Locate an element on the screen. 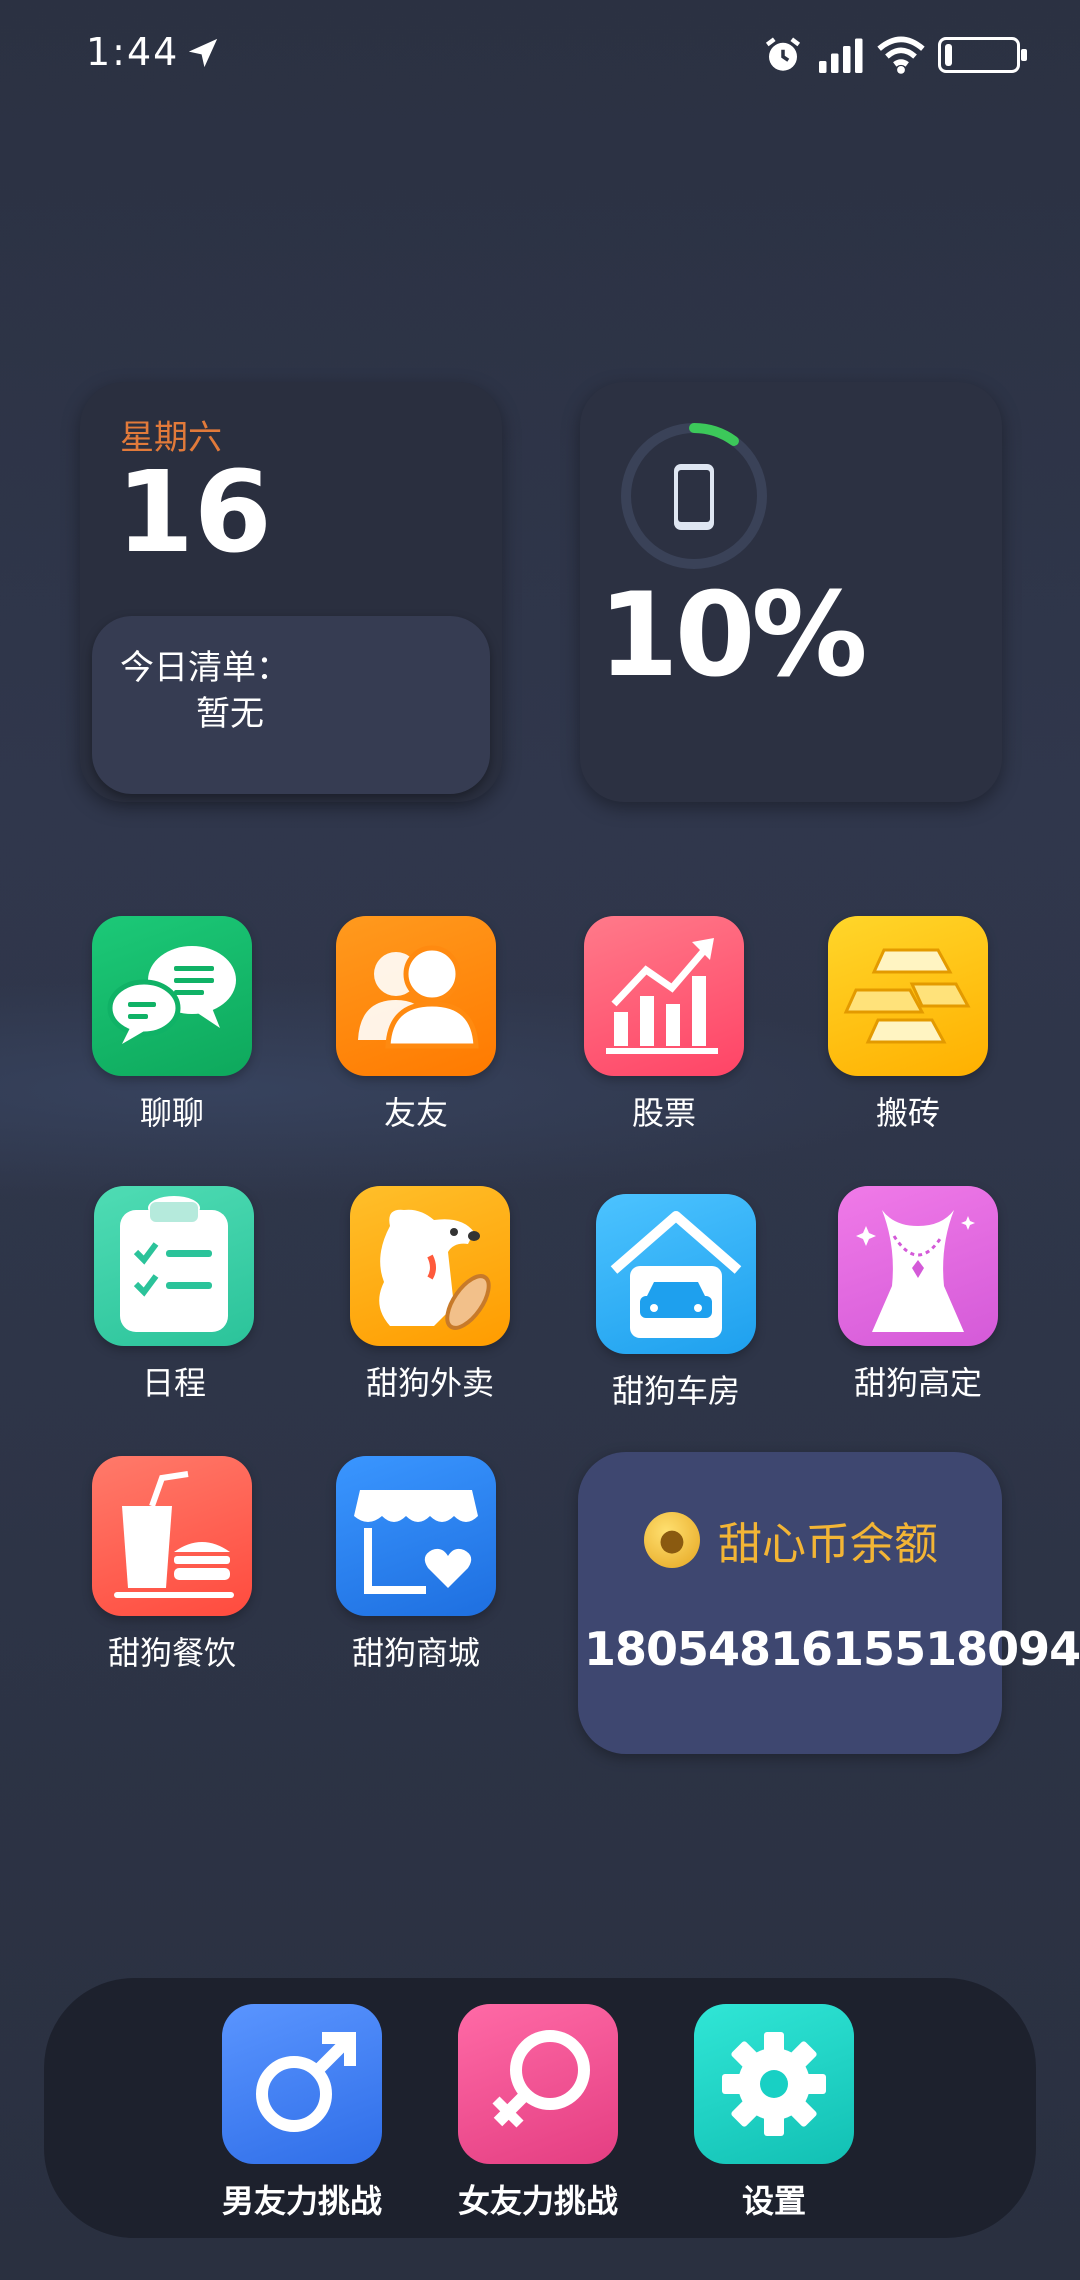  app-label: 甜狗车房 is located at coordinates (675, 1391).